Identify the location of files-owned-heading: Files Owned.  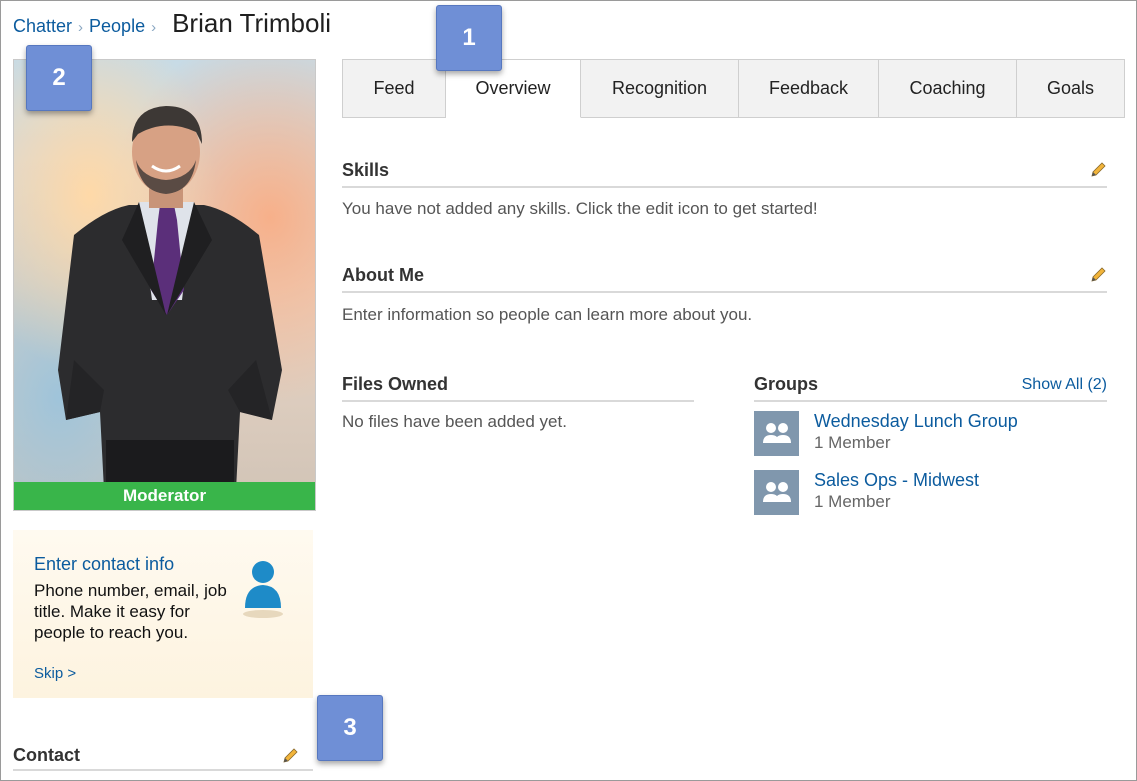
(395, 384).